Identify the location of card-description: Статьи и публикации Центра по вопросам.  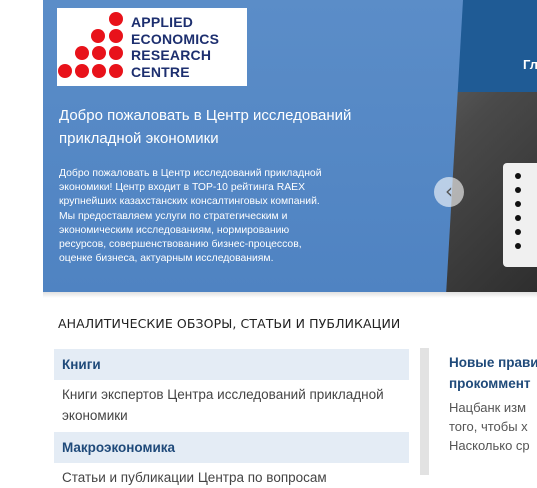
(194, 477).